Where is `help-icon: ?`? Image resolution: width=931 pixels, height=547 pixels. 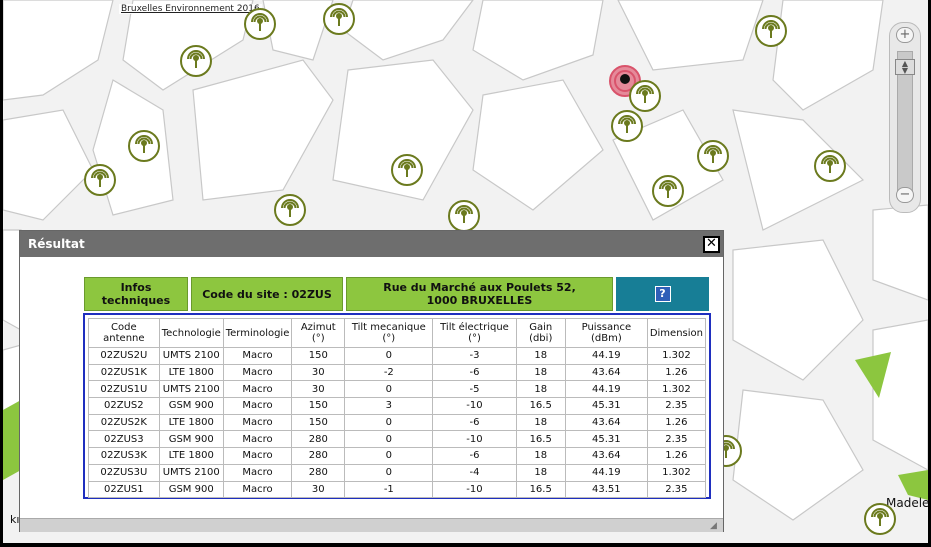
help-icon: ? is located at coordinates (662, 294).